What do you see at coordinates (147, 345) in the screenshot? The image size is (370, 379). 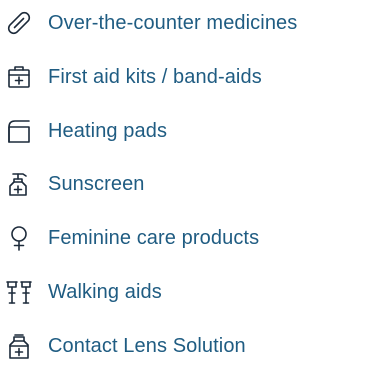 I see `category-label: Contact Lens Solution` at bounding box center [147, 345].